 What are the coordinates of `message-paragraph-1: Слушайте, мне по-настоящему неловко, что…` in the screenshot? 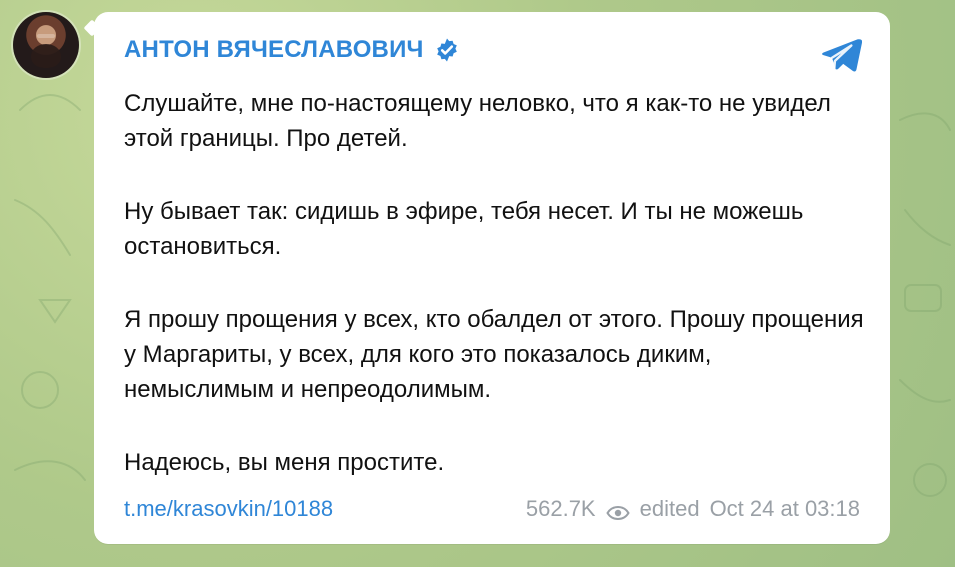 It's located at (477, 121).